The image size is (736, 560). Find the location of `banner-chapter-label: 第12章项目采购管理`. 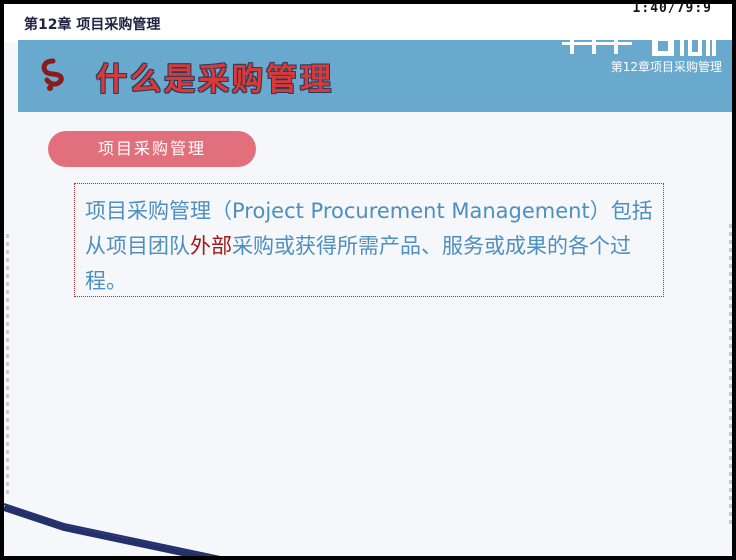

banner-chapter-label: 第12章项目采购管理 is located at coordinates (666, 67).